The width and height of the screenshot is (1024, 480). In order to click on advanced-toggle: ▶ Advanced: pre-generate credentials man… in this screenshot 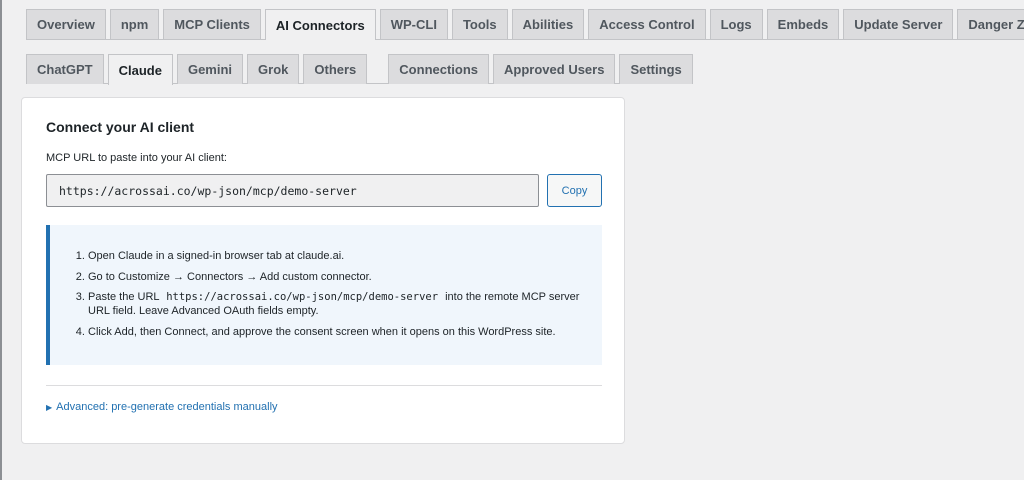, I will do `click(162, 407)`.